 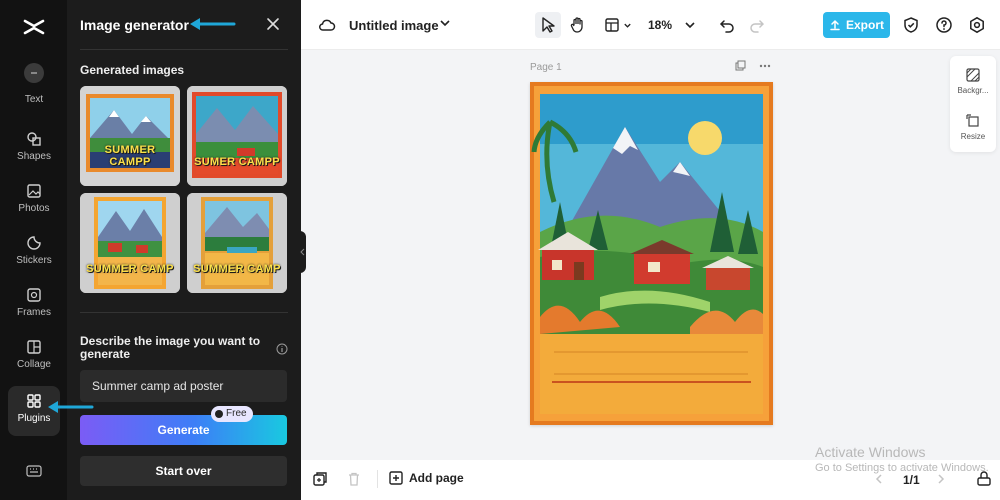 What do you see at coordinates (132, 70) in the screenshot?
I see `generated-images-label: Generated images` at bounding box center [132, 70].